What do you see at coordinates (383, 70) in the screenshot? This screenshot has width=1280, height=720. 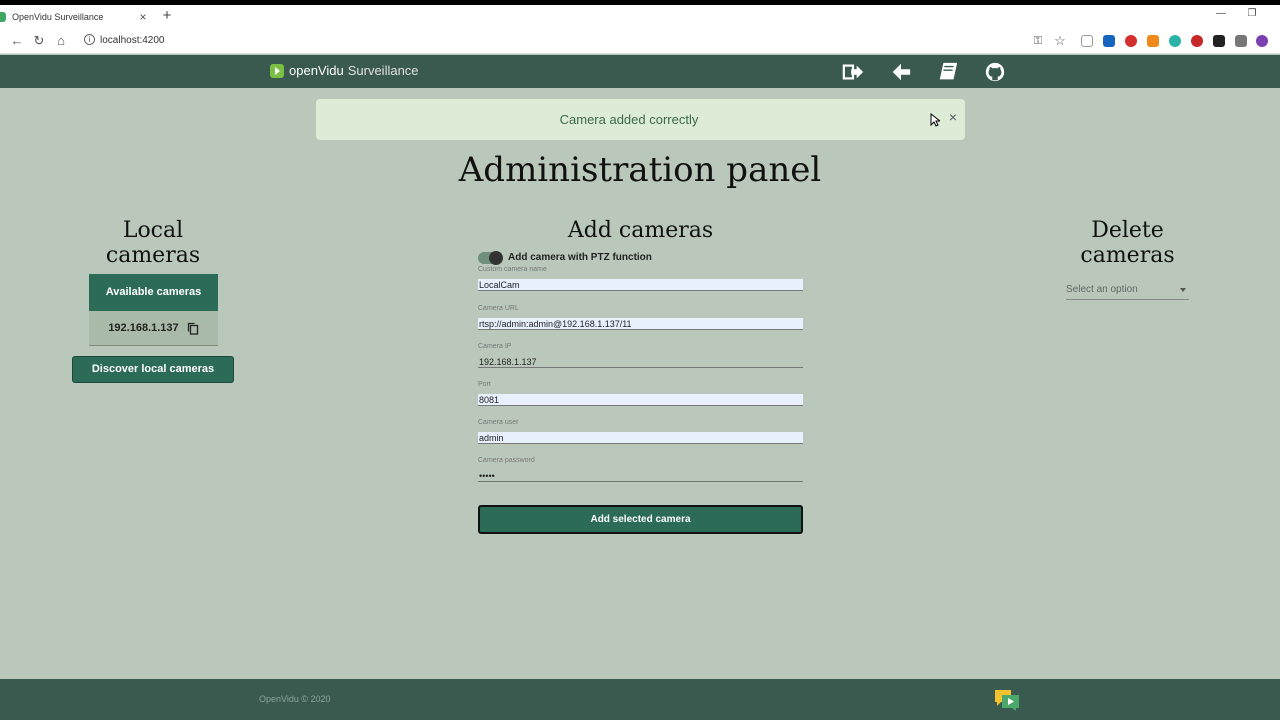 I see `brand-subtitle: Surveillance` at bounding box center [383, 70].